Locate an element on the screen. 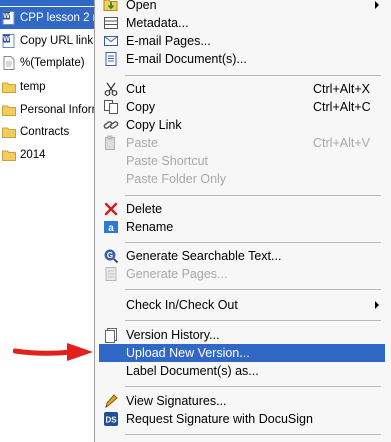  file-label: CPP lesson 2 nc is located at coordinates (60, 18).